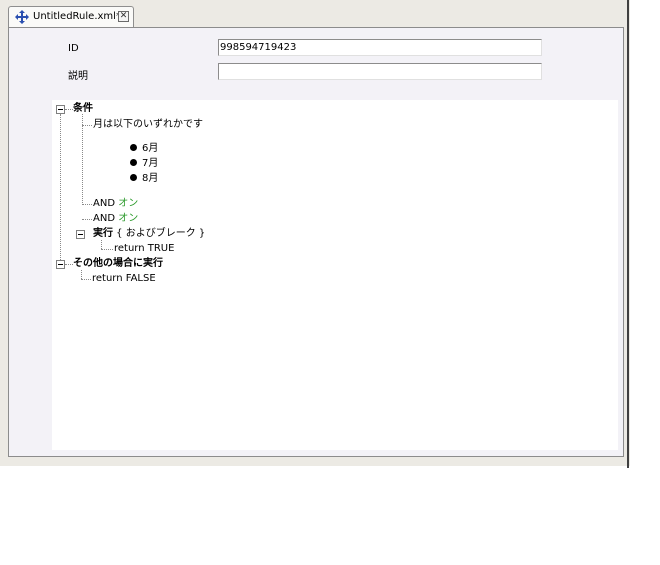 The image size is (660, 565). What do you see at coordinates (77, 16) in the screenshot?
I see `tab-title: UntitledRule.xml*` at bounding box center [77, 16].